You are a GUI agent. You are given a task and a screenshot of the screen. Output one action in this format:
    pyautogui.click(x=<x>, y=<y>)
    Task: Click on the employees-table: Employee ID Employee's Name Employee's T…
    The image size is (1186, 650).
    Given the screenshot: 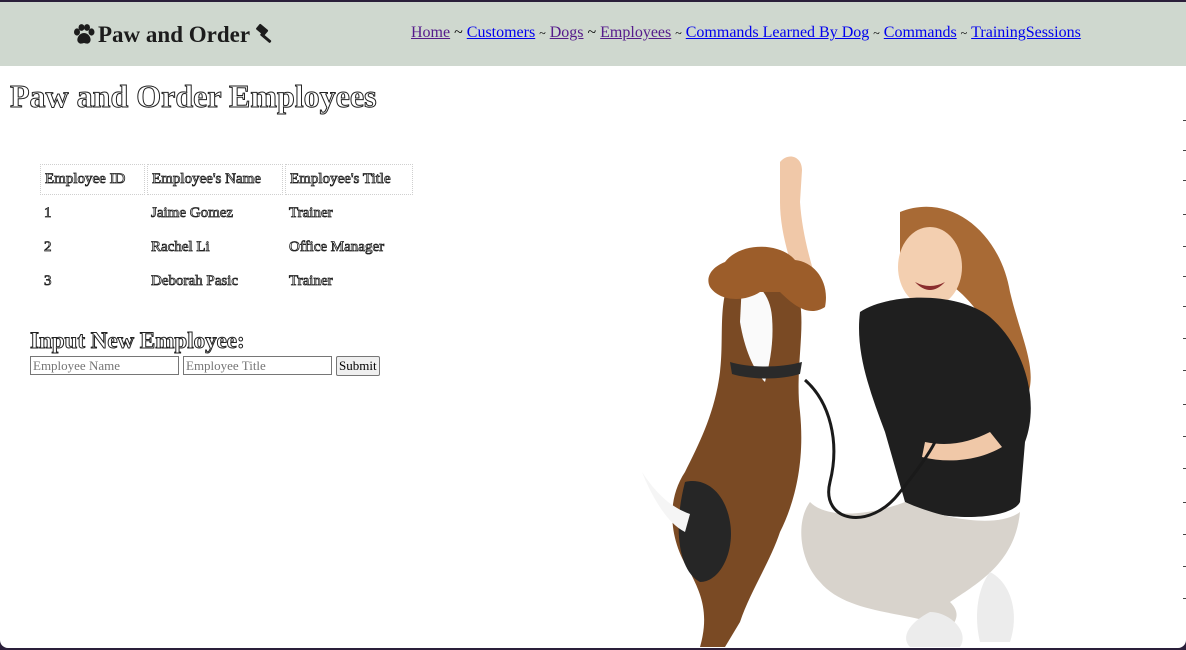 What is the action you would take?
    pyautogui.click(x=226, y=230)
    